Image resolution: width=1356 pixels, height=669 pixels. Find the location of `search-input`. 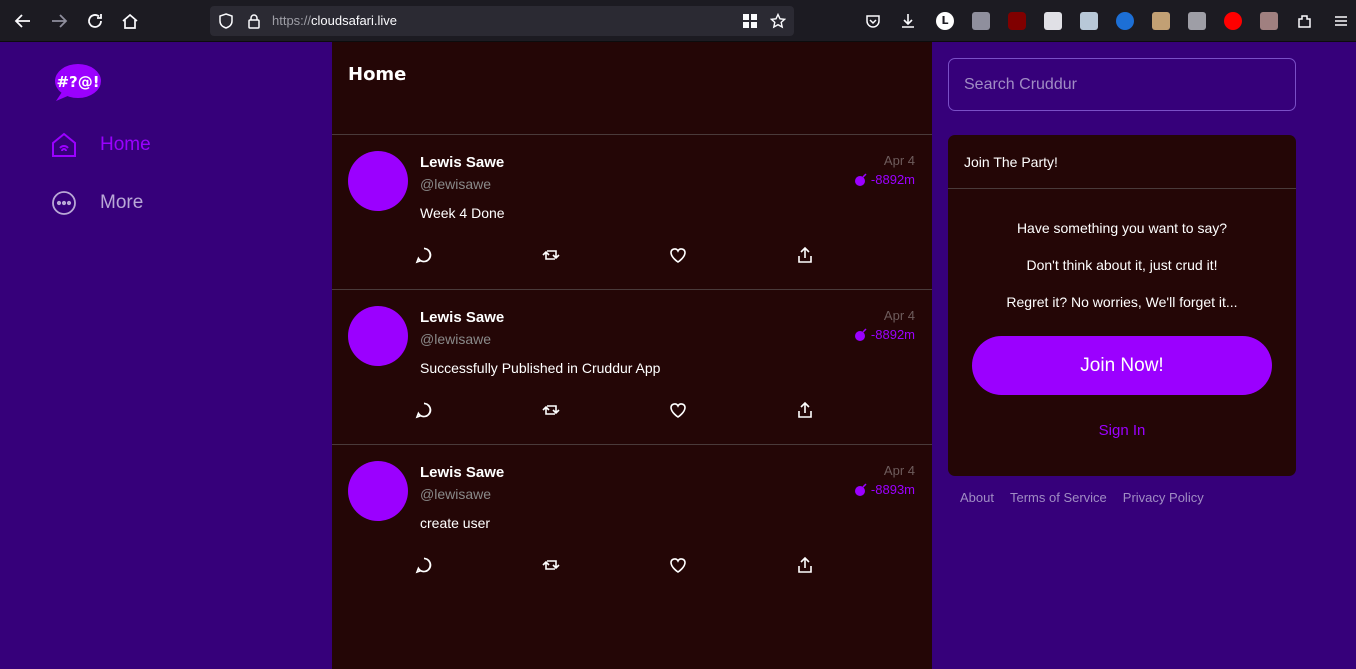

search-input is located at coordinates (1122, 84).